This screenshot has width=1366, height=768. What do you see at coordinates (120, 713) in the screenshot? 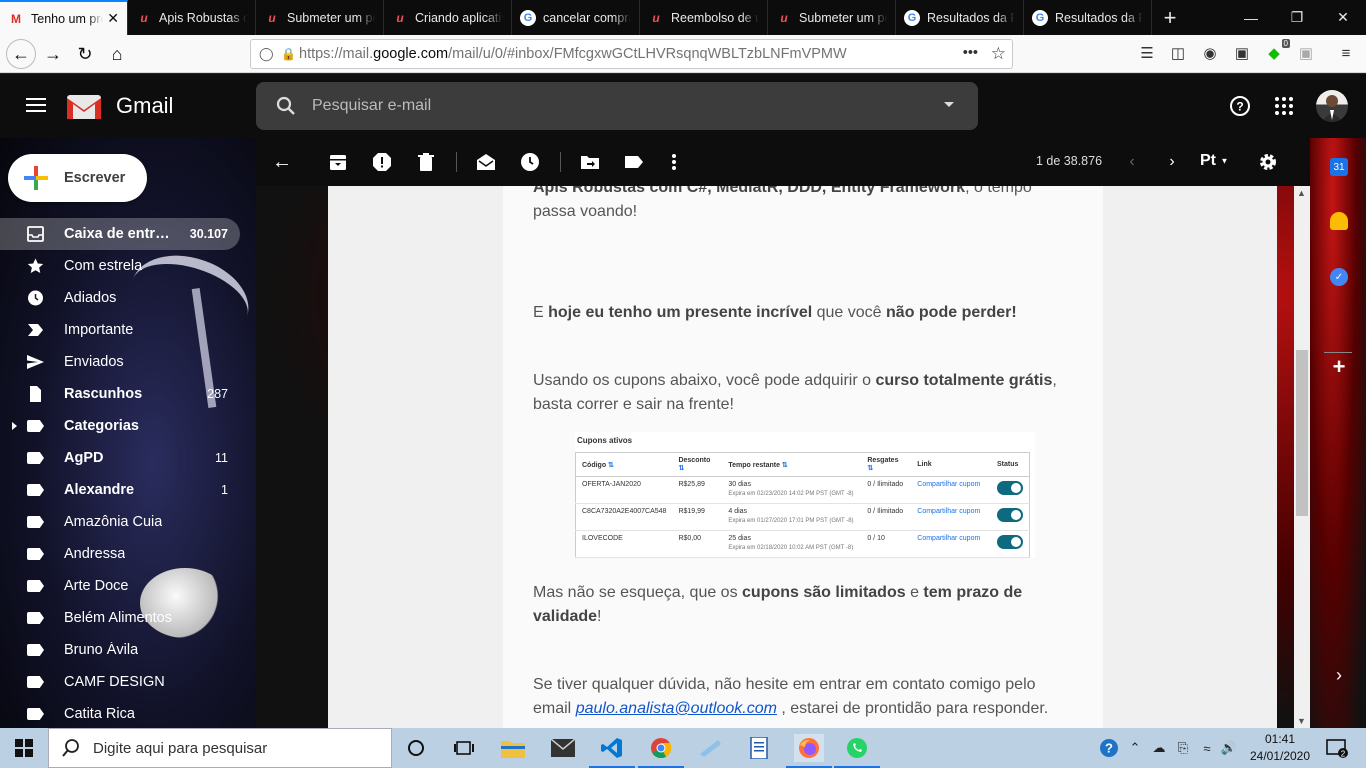
I see `sidebar-item-catita-rica: Catita Rica` at bounding box center [120, 713].